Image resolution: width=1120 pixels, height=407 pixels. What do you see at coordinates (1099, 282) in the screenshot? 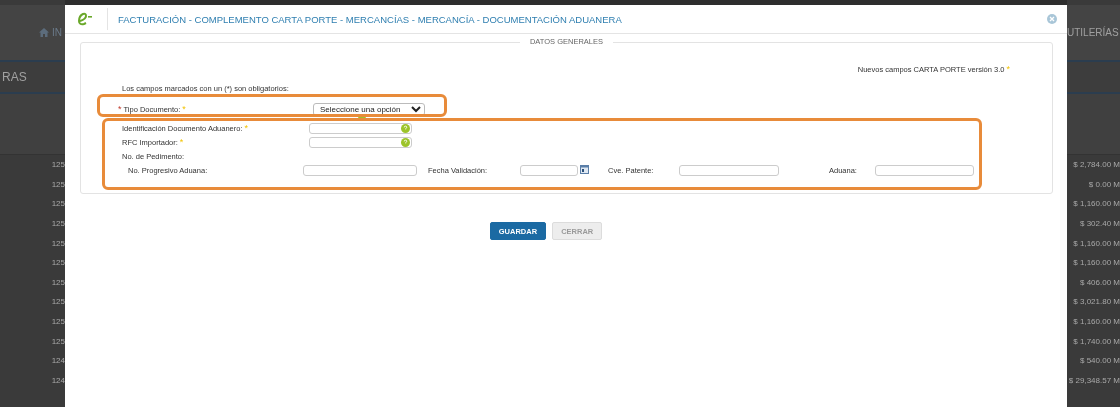
I see `table-cell: $ 406.00 M` at bounding box center [1099, 282].